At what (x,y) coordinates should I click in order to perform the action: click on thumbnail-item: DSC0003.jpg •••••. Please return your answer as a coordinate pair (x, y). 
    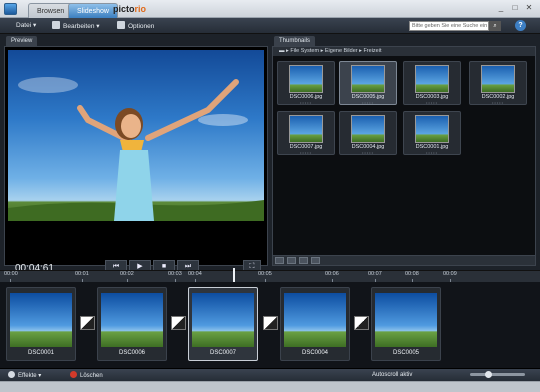
    Looking at the image, I should click on (432, 83).